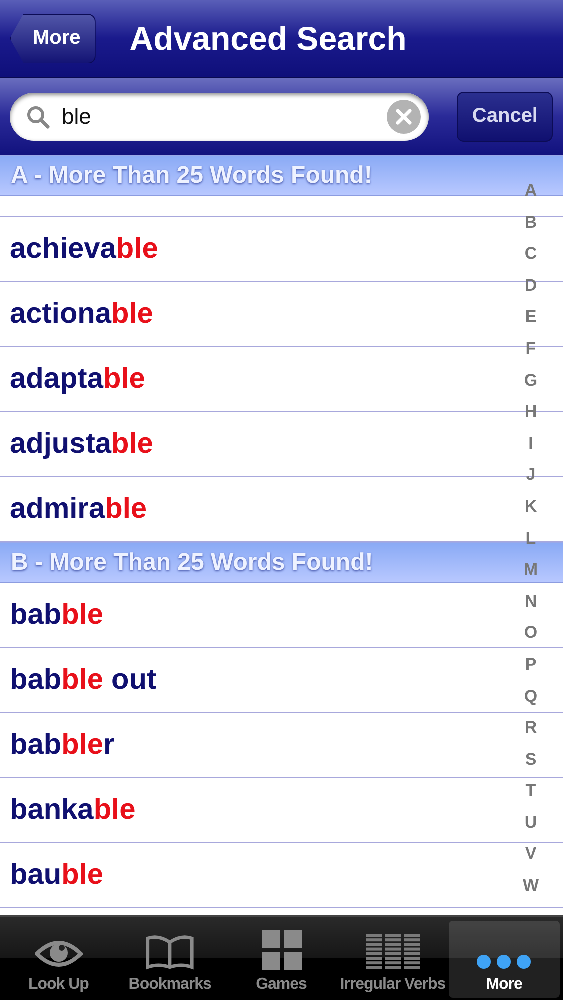 Image resolution: width=563 pixels, height=1000 pixels. I want to click on lines-icon, so click(393, 952).